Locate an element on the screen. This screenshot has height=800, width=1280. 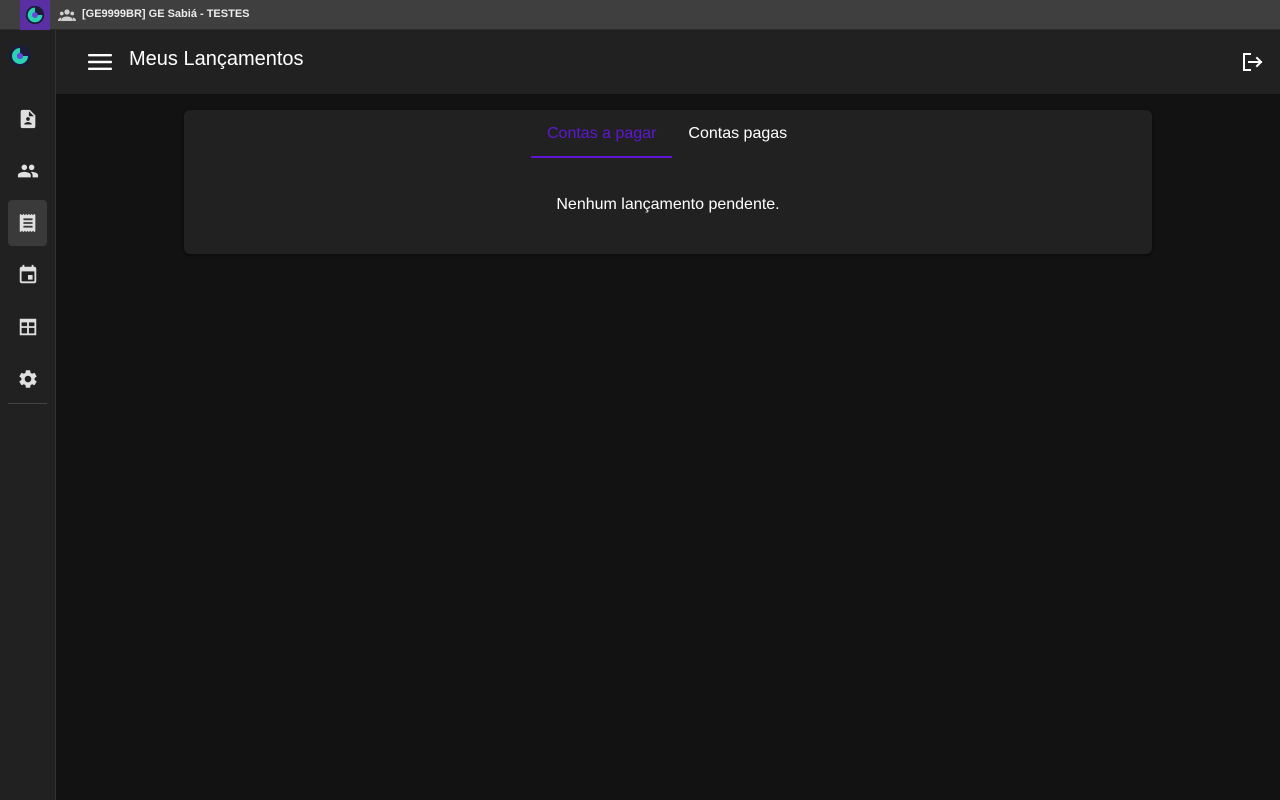
gear-icon is located at coordinates (27, 379).